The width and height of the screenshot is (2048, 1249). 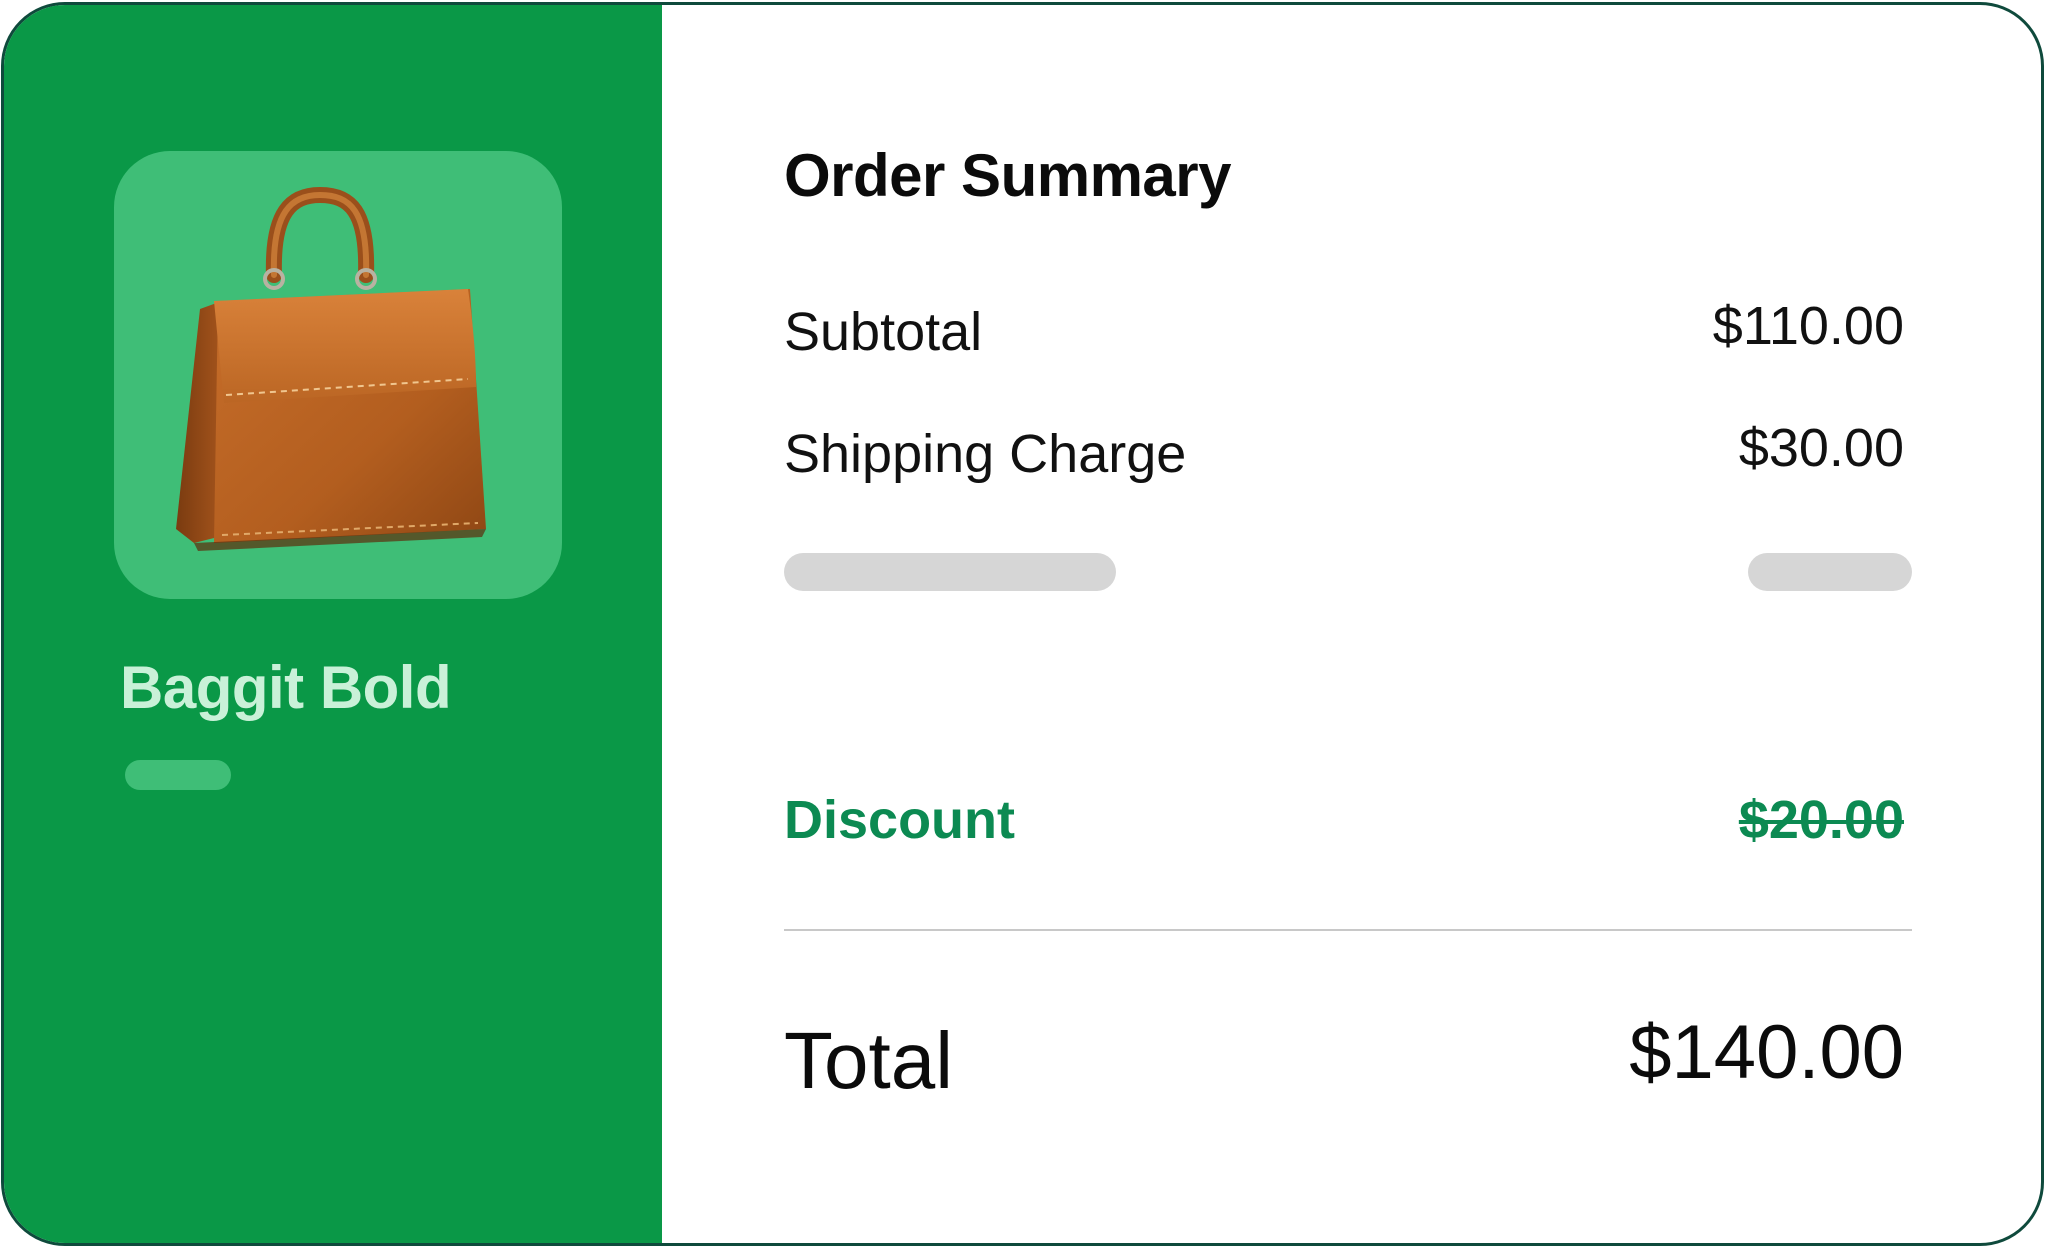 What do you see at coordinates (950, 572) in the screenshot?
I see `loading-placeholder-label` at bounding box center [950, 572].